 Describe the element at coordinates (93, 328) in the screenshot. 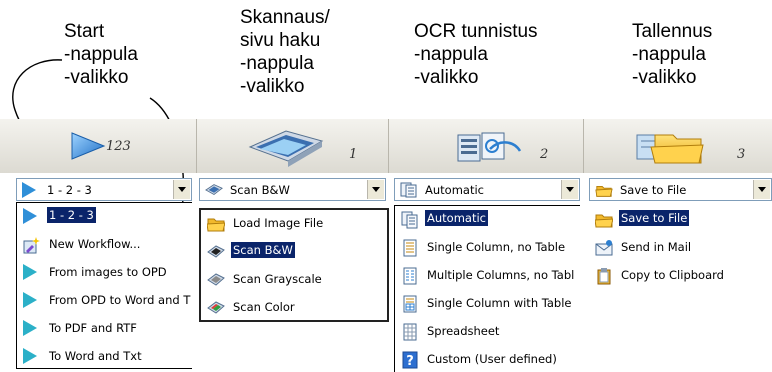

I see `menu-item-label: To PDF and RTF` at that location.